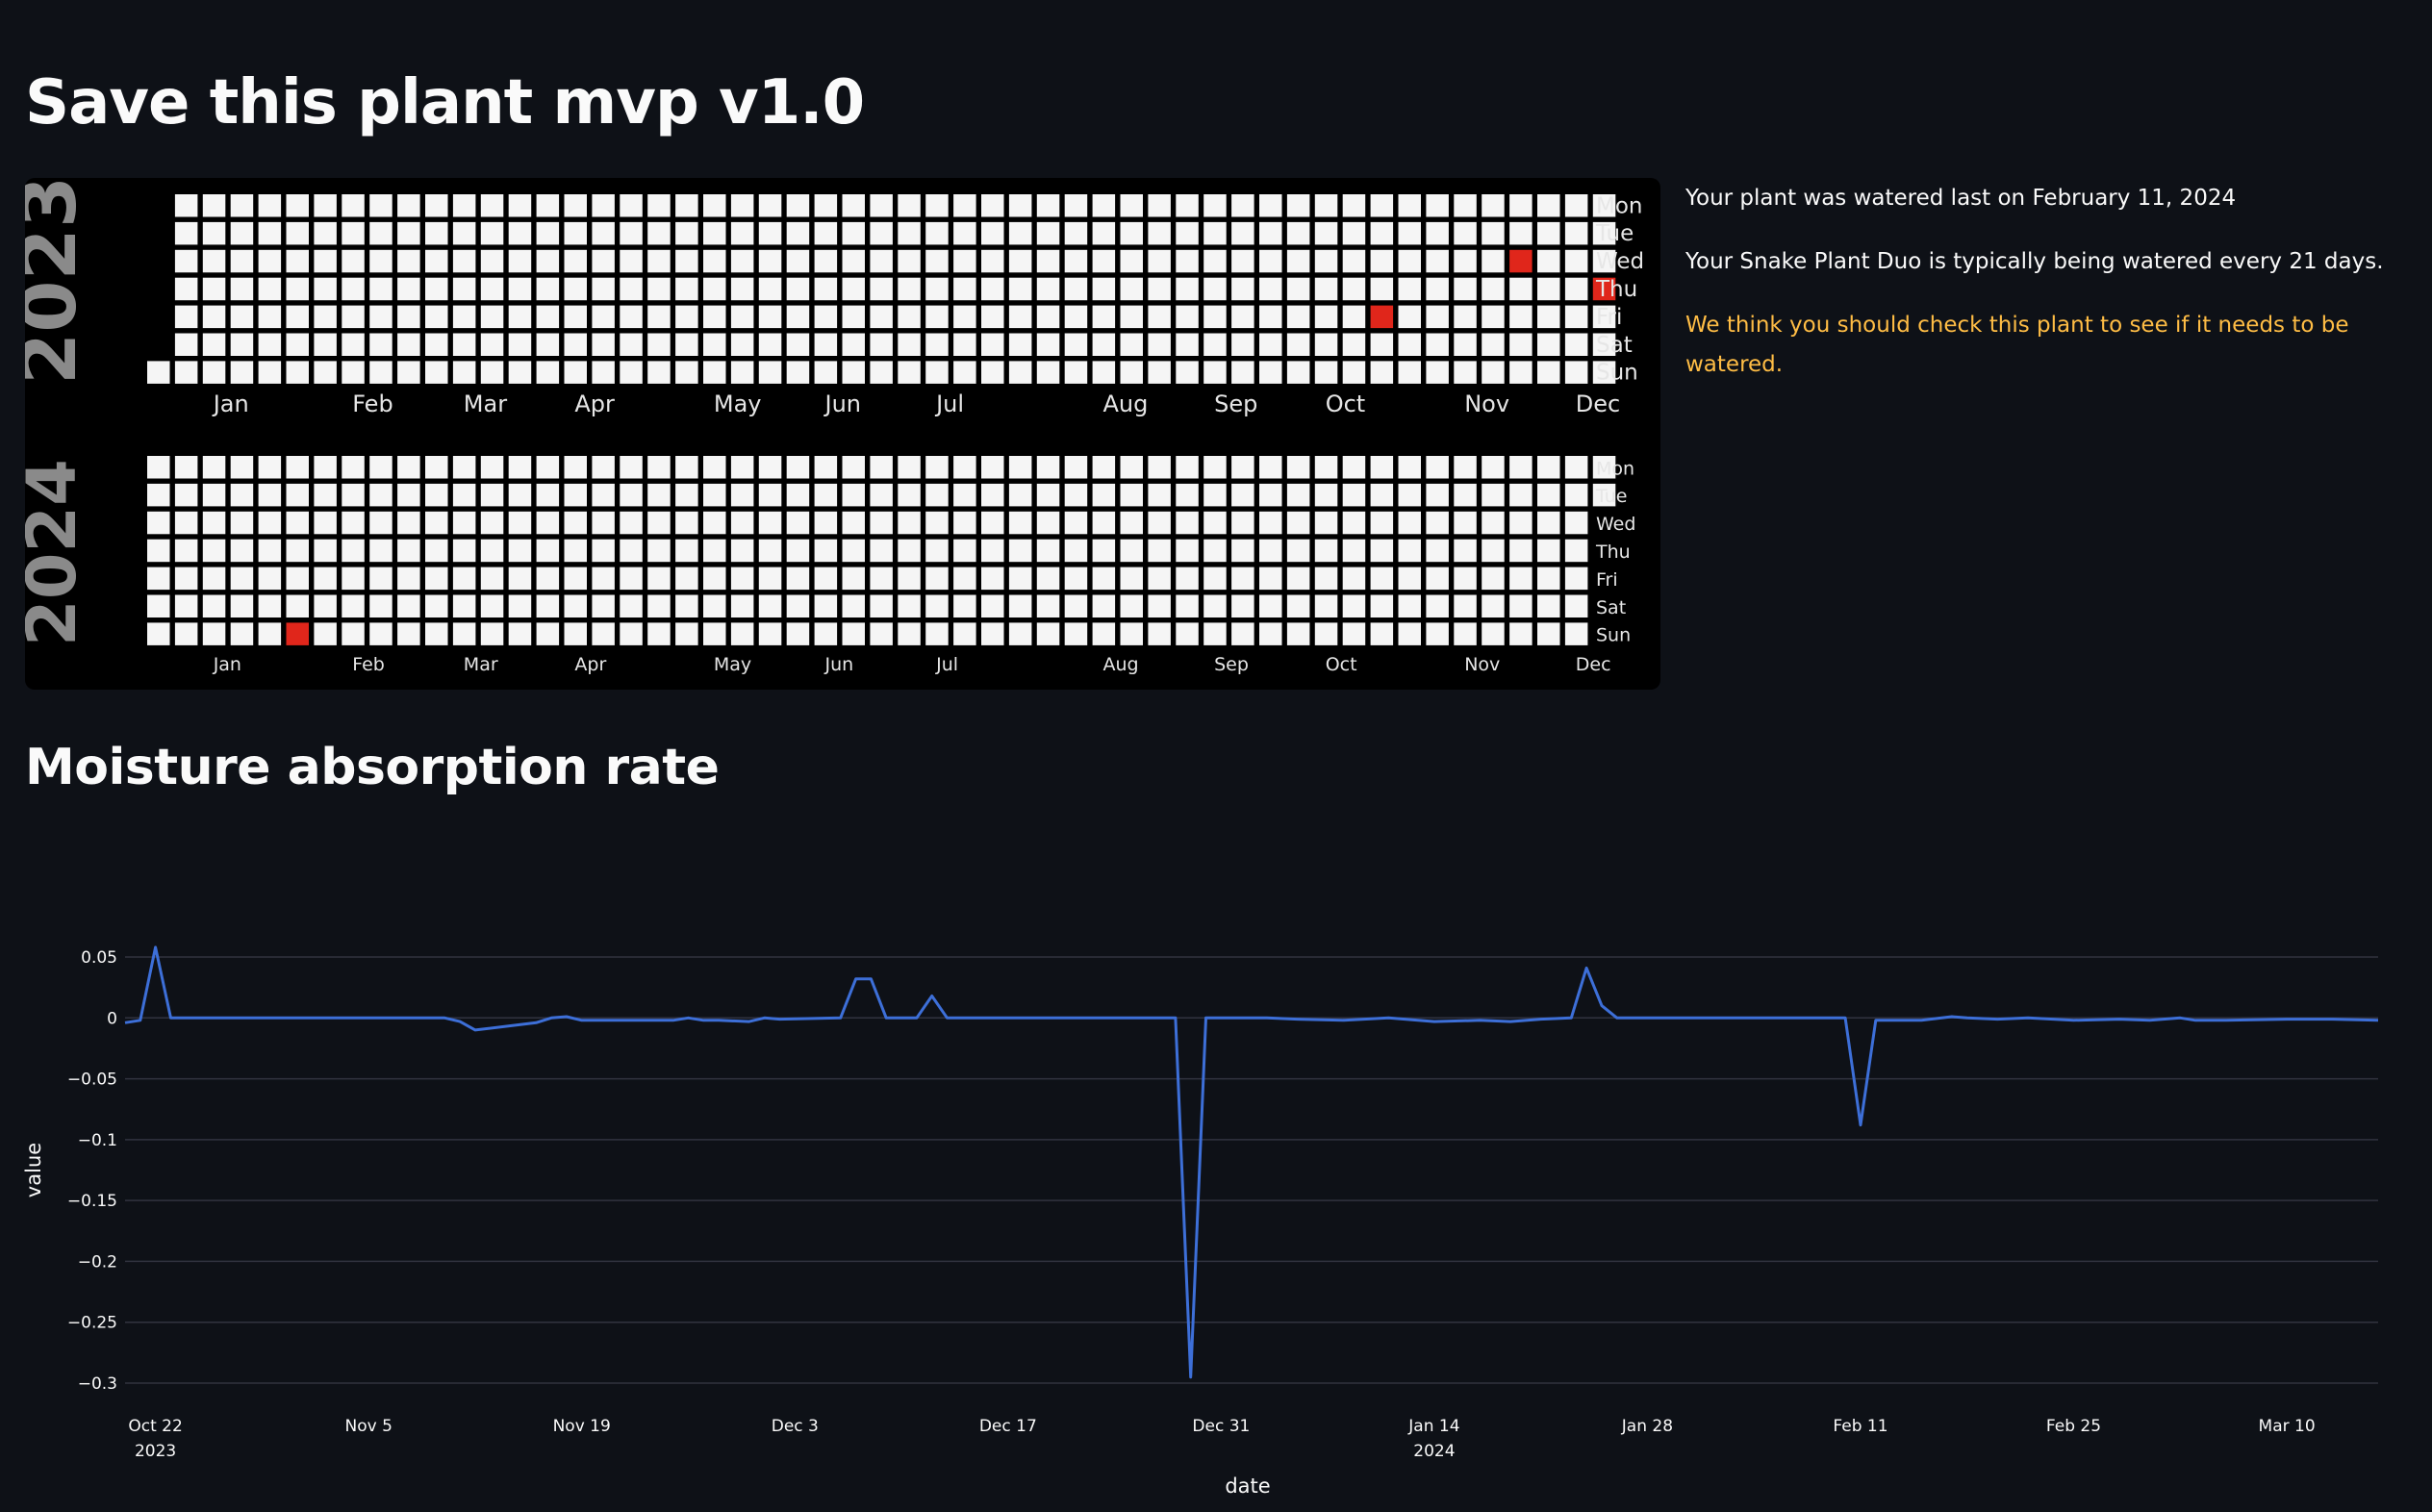  I want to click on month-label: Feb, so click(372, 404).